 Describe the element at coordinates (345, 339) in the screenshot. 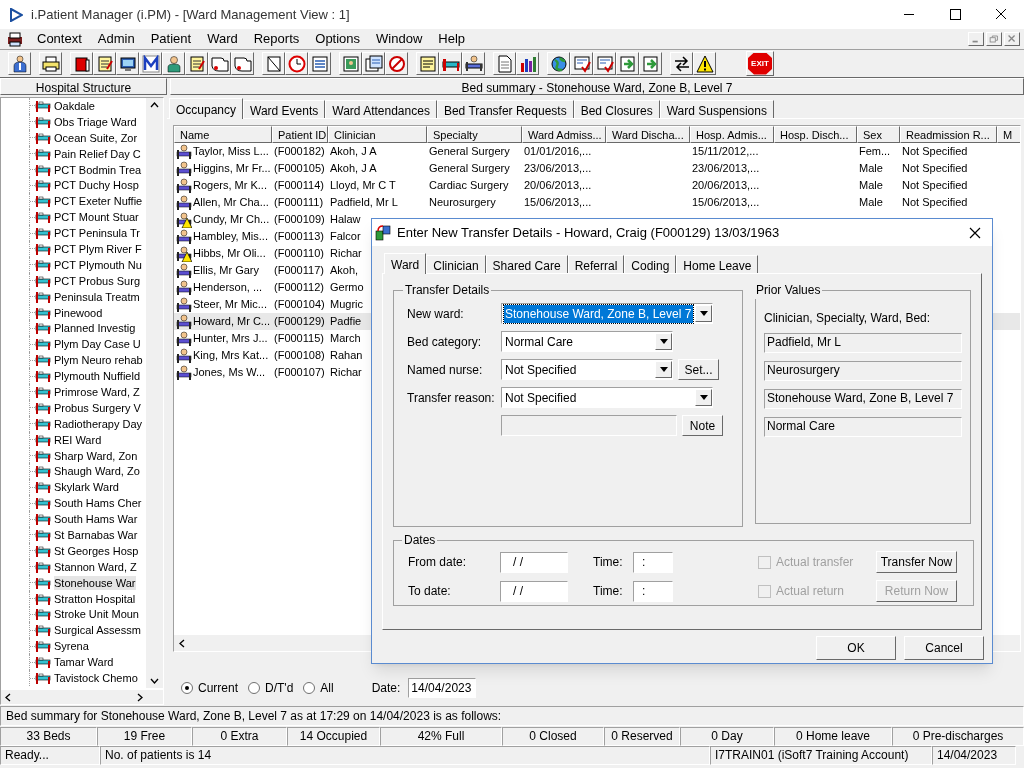

I see `table-cell-text: March` at that location.